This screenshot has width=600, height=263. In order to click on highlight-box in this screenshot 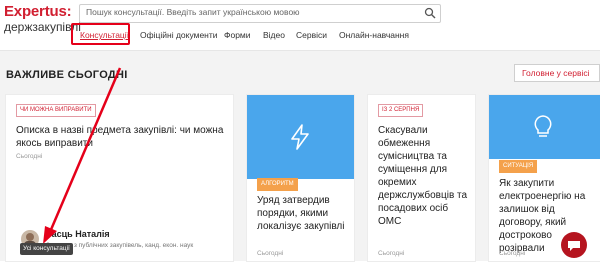, I will do `click(100, 34)`.